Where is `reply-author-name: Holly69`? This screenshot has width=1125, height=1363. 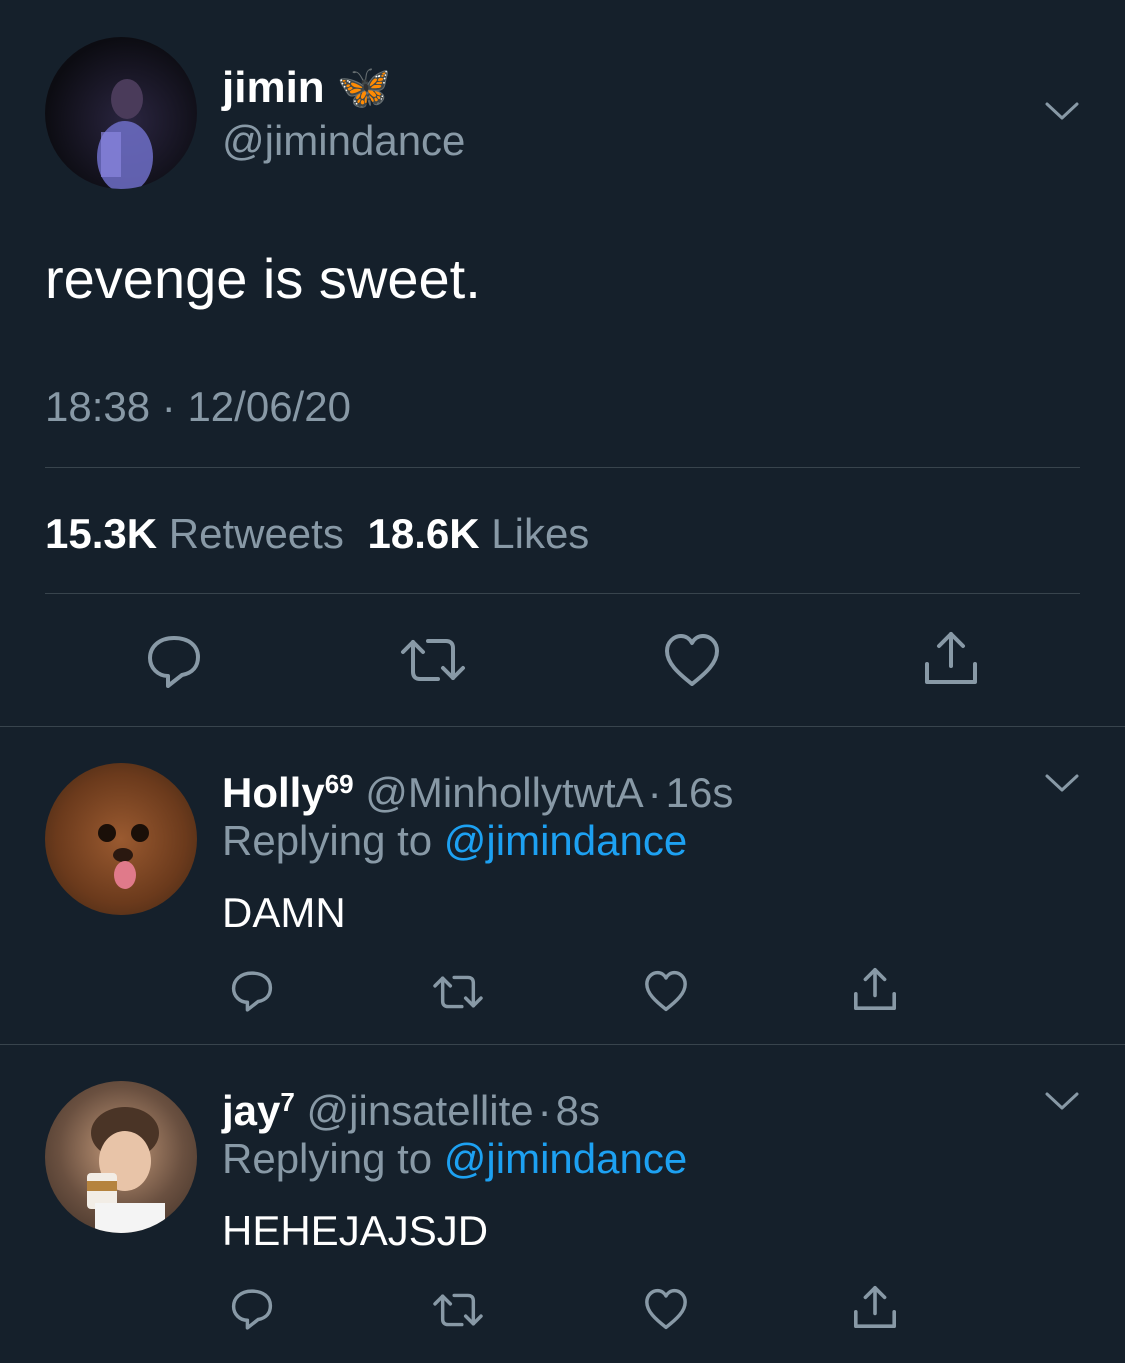
reply-author-name: Holly69 is located at coordinates (288, 792).